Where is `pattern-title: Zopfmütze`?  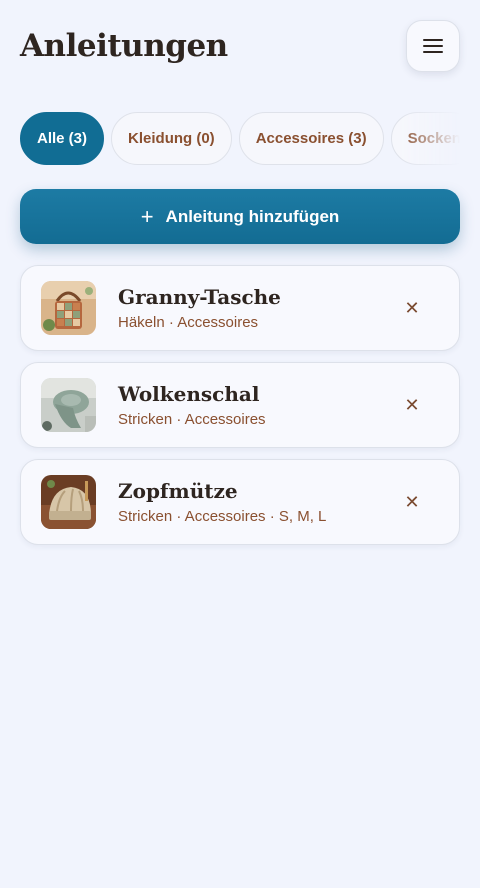
pattern-title: Zopfmütze is located at coordinates (178, 491).